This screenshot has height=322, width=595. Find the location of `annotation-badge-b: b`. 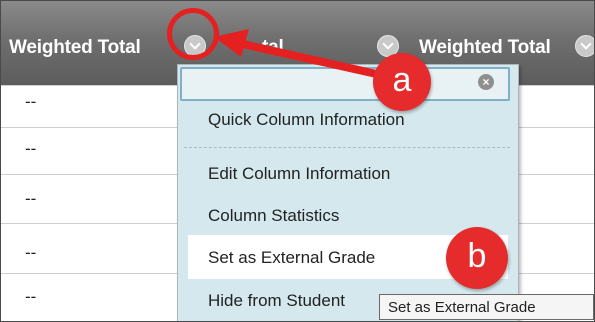

annotation-badge-b: b is located at coordinates (477, 258).